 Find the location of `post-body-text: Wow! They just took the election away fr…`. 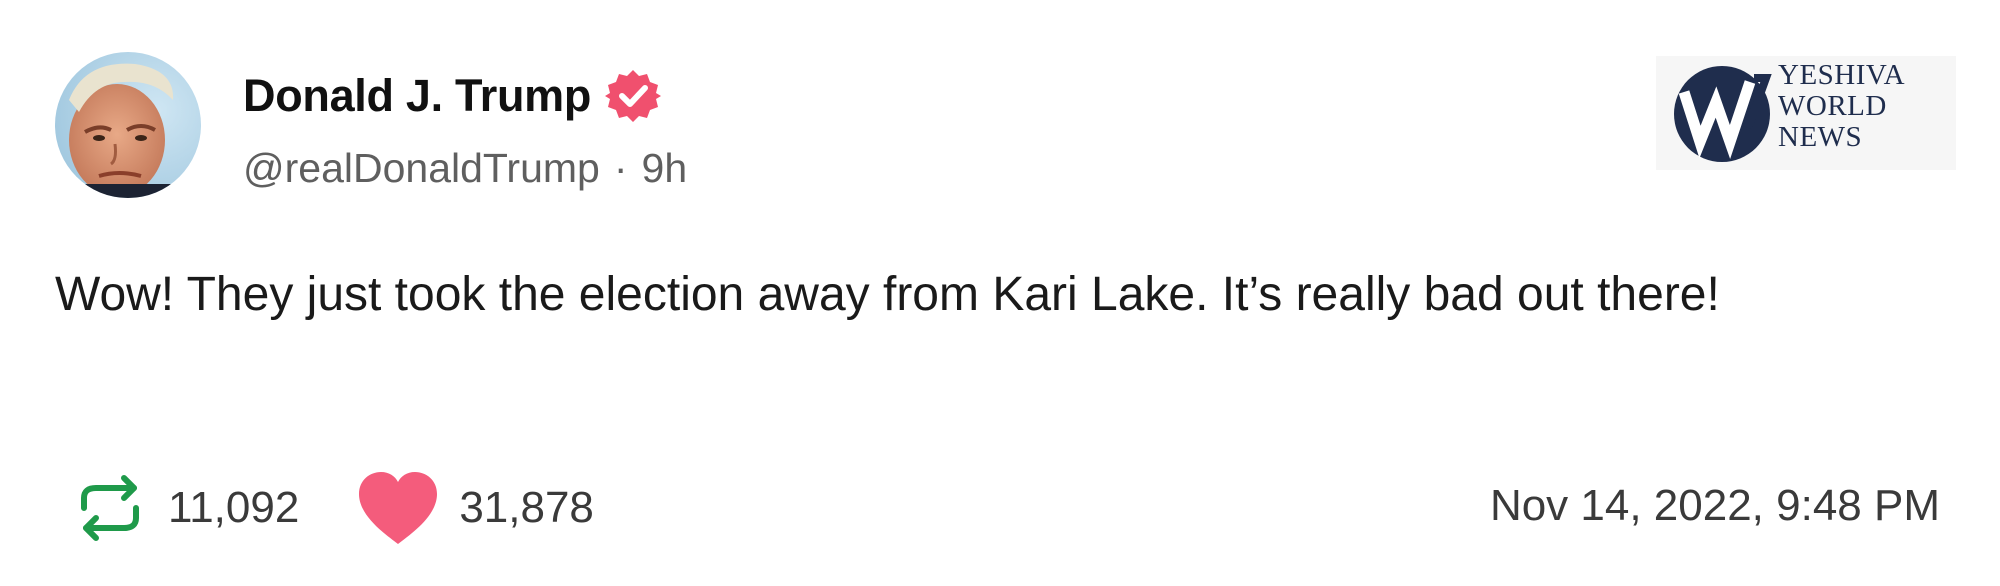

post-body-text: Wow! They just took the election away fr… is located at coordinates (887, 294).